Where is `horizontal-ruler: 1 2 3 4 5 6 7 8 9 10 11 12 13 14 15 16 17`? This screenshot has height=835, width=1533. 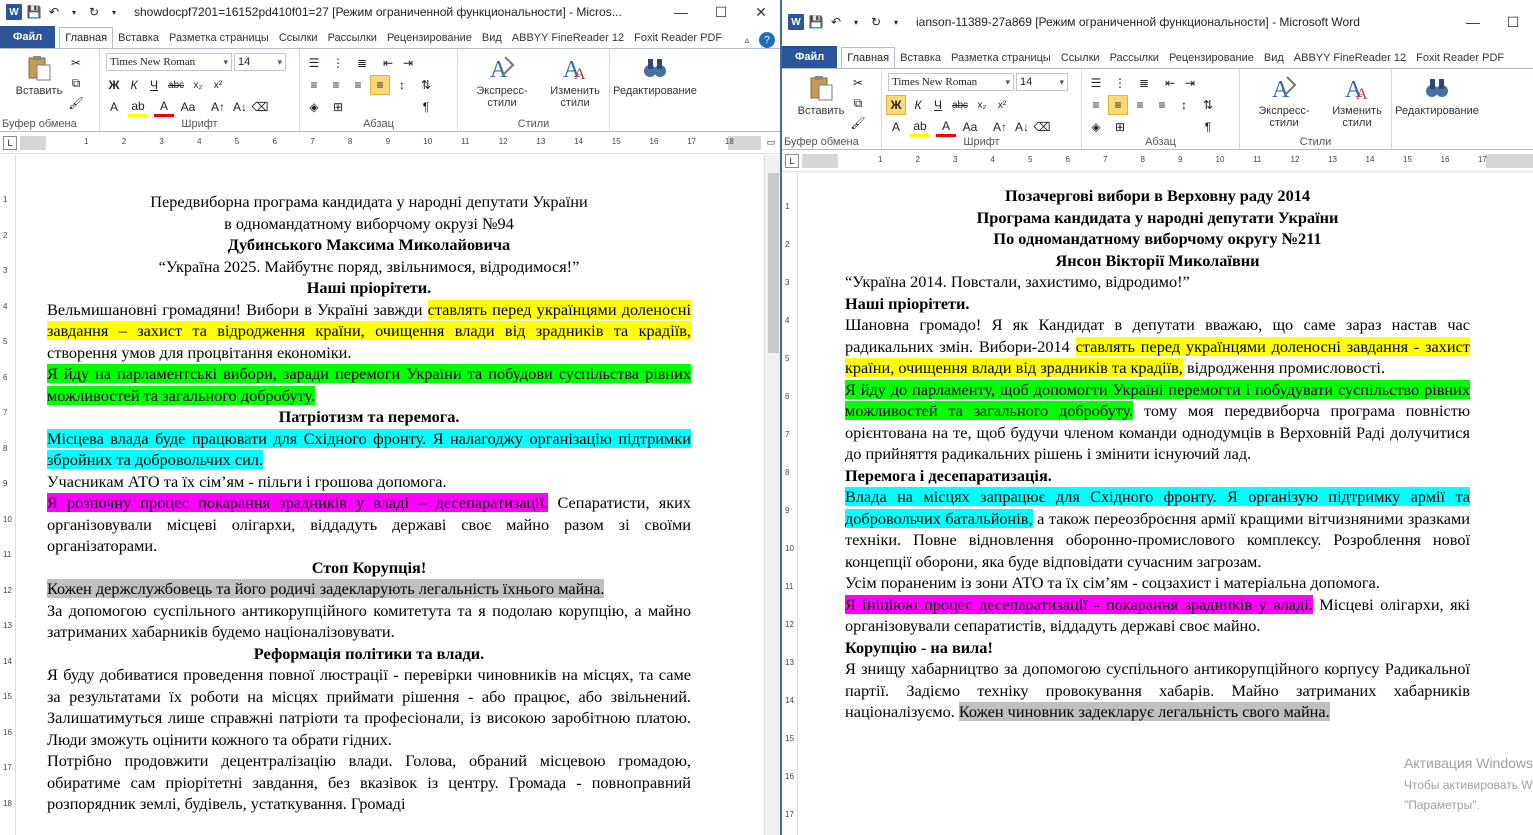 horizontal-ruler: 1 2 3 4 5 6 7 8 9 10 11 12 13 14 15 16 17 is located at coordinates (1167, 160).